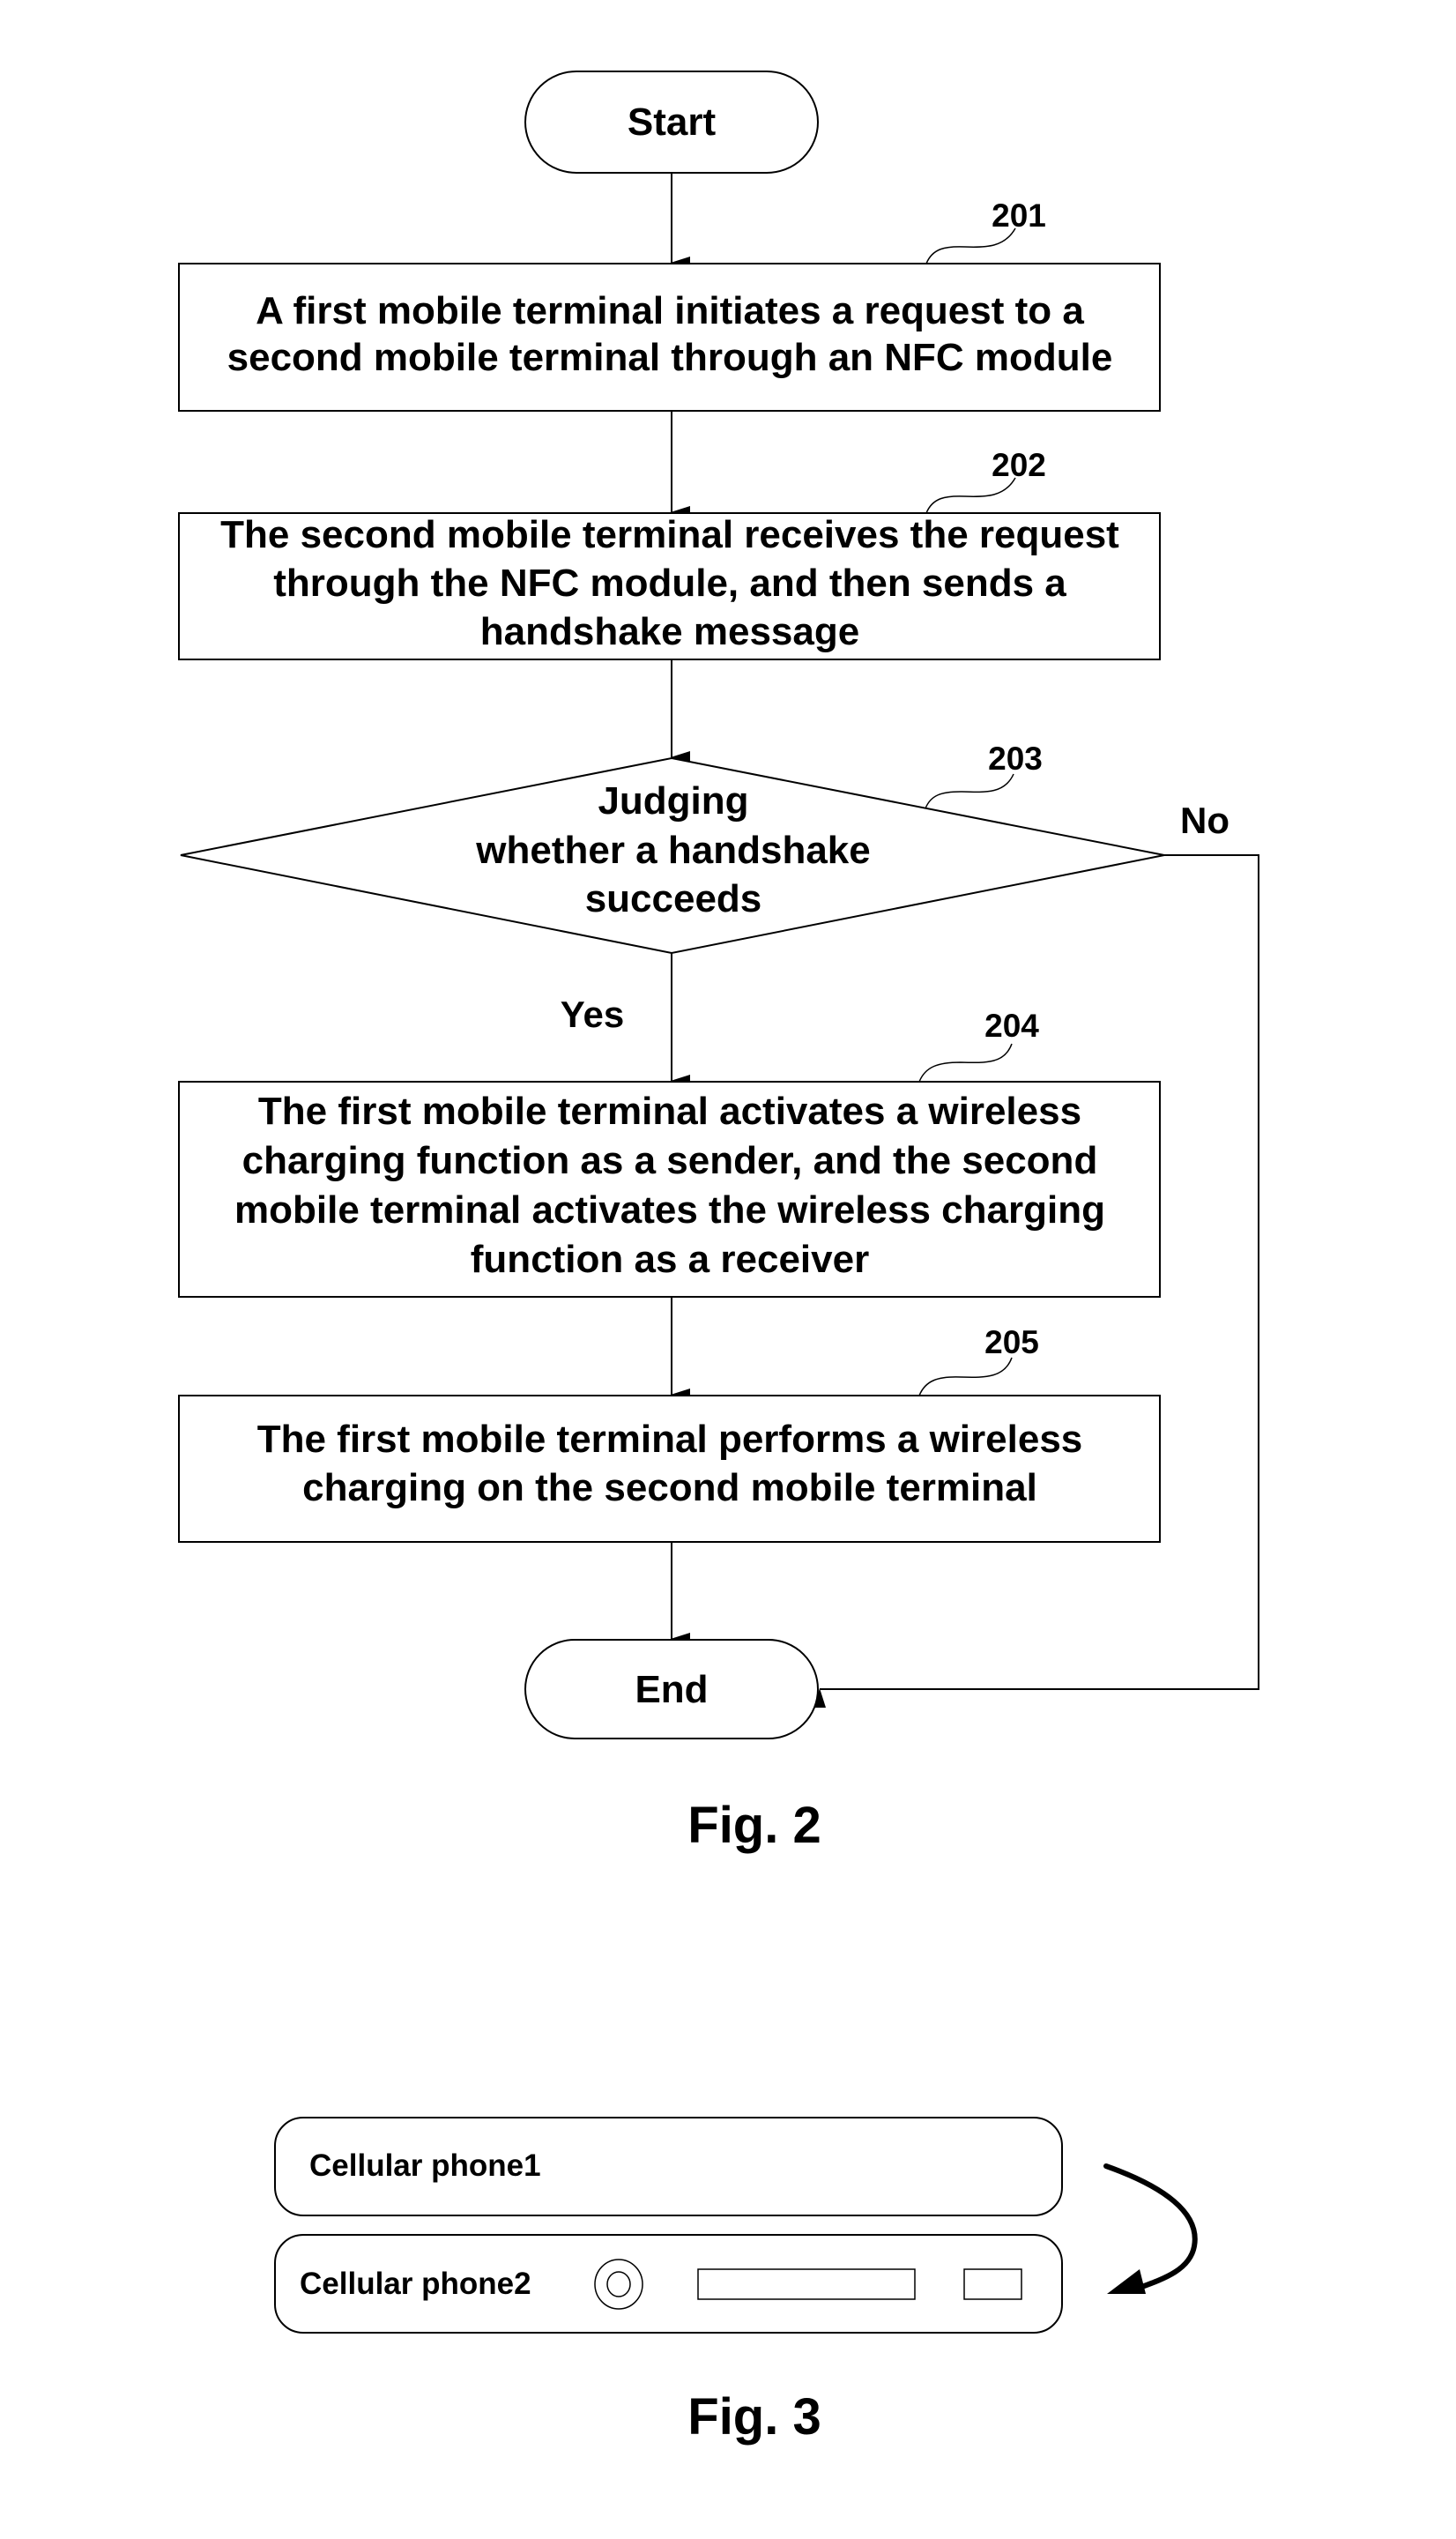 The image size is (1456, 2539). What do you see at coordinates (425, 2165) in the screenshot?
I see `phone1-label: Cellular phone1` at bounding box center [425, 2165].